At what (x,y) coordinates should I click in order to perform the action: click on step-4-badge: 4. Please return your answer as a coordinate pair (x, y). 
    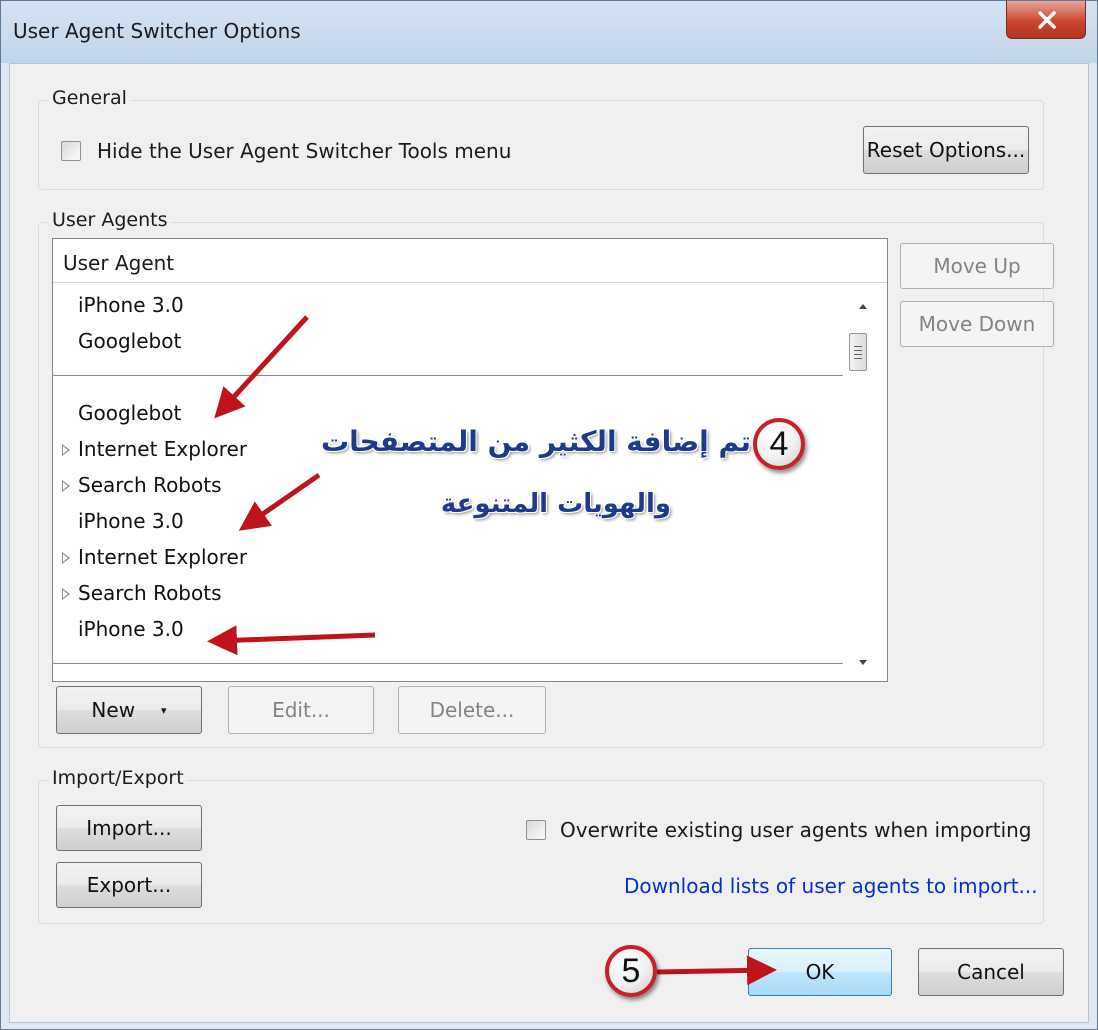
    Looking at the image, I should click on (779, 444).